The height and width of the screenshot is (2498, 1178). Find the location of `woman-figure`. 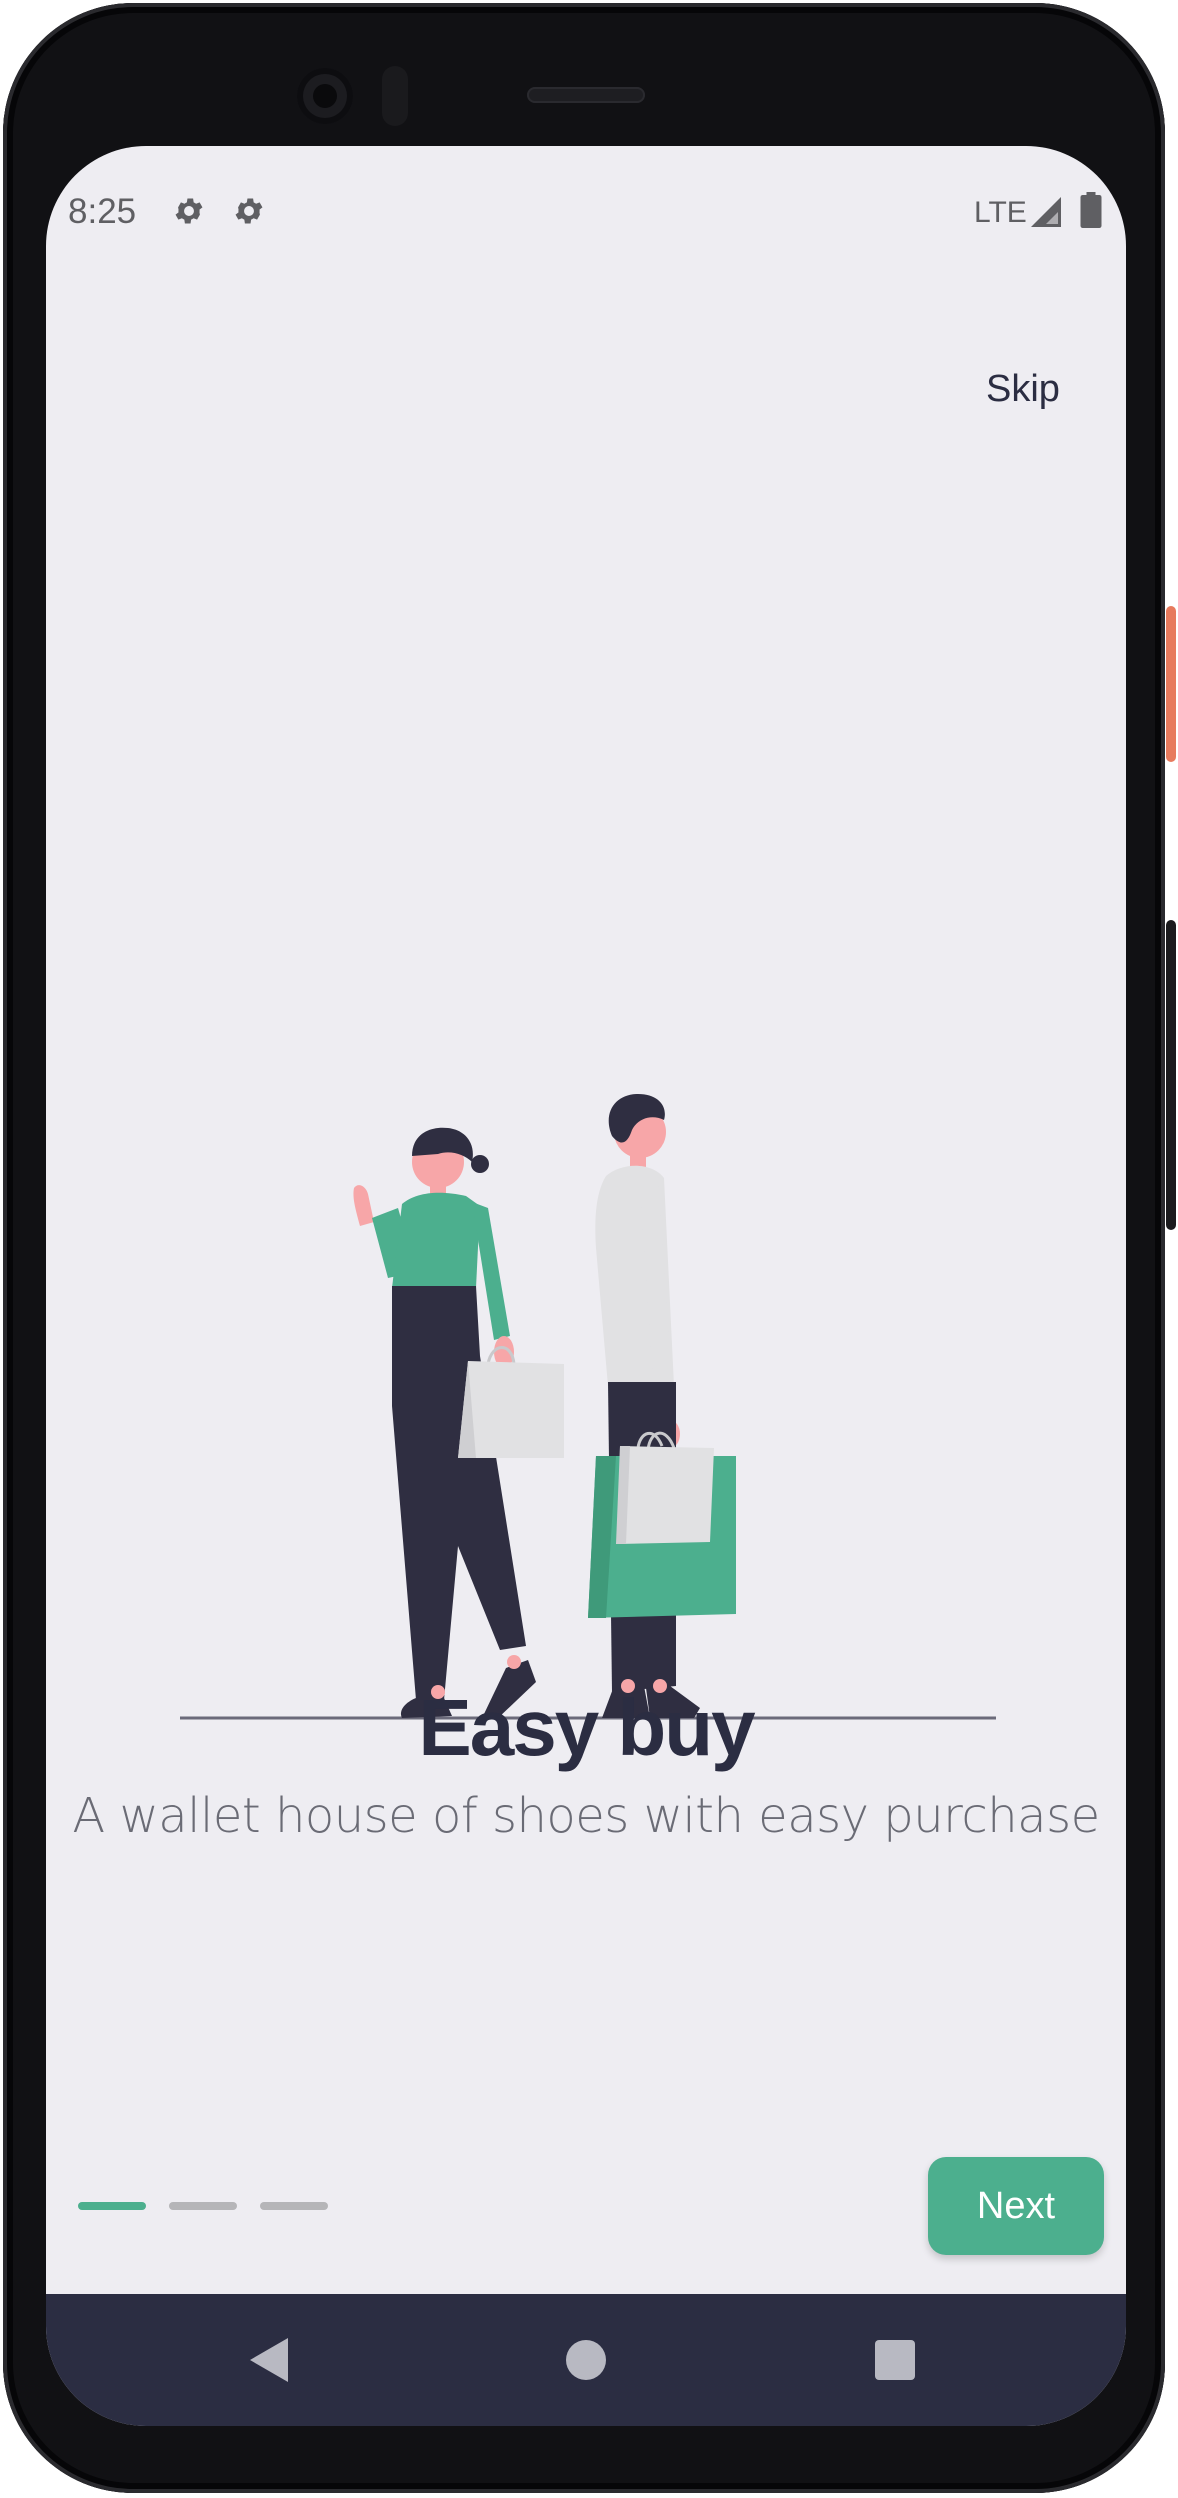

woman-figure is located at coordinates (458, 1423).